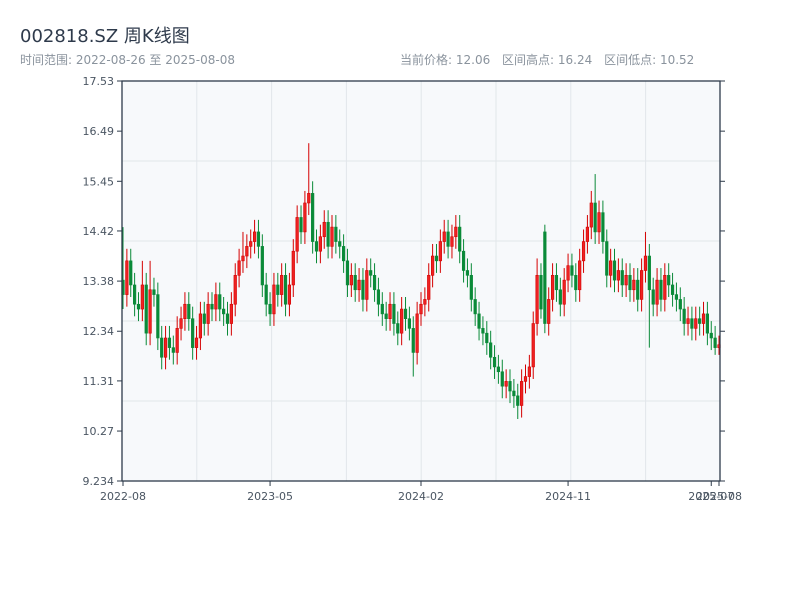 This screenshot has height=600, width=800. Describe the element at coordinates (99, 81) in the screenshot. I see `y-tick-label: 17.53` at that location.